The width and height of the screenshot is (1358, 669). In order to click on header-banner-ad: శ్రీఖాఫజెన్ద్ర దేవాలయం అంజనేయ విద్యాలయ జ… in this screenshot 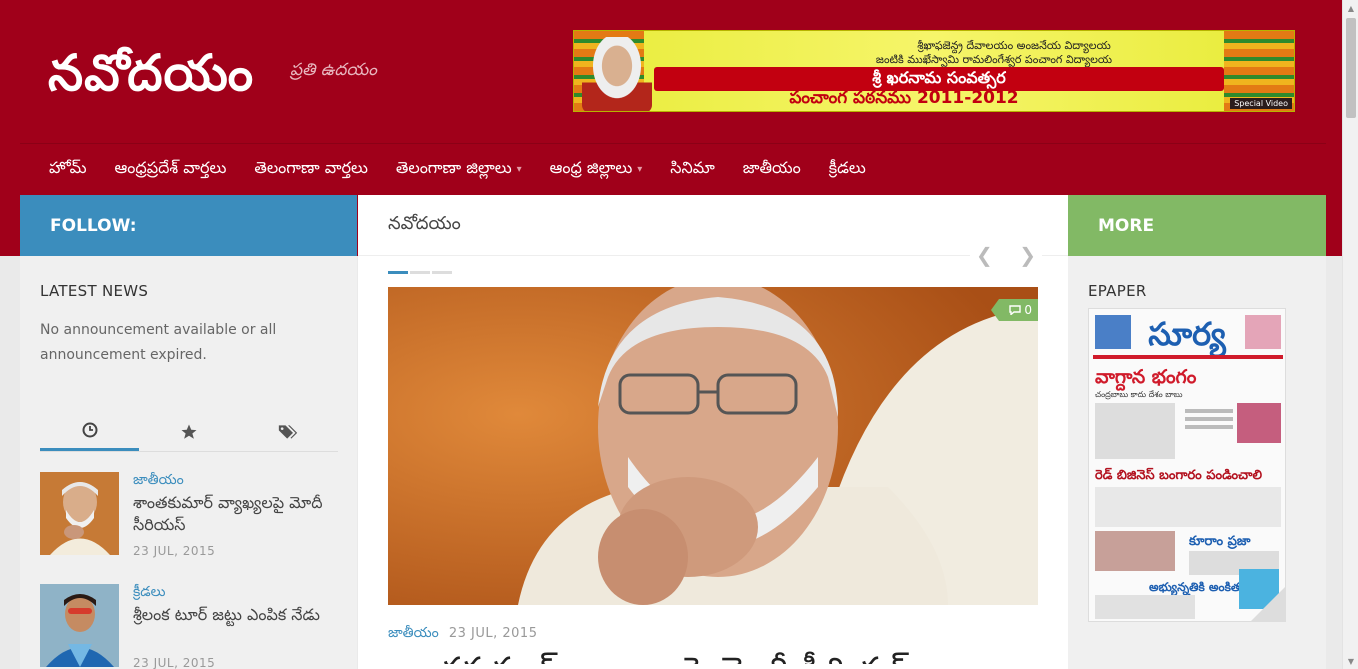, I will do `click(934, 71)`.